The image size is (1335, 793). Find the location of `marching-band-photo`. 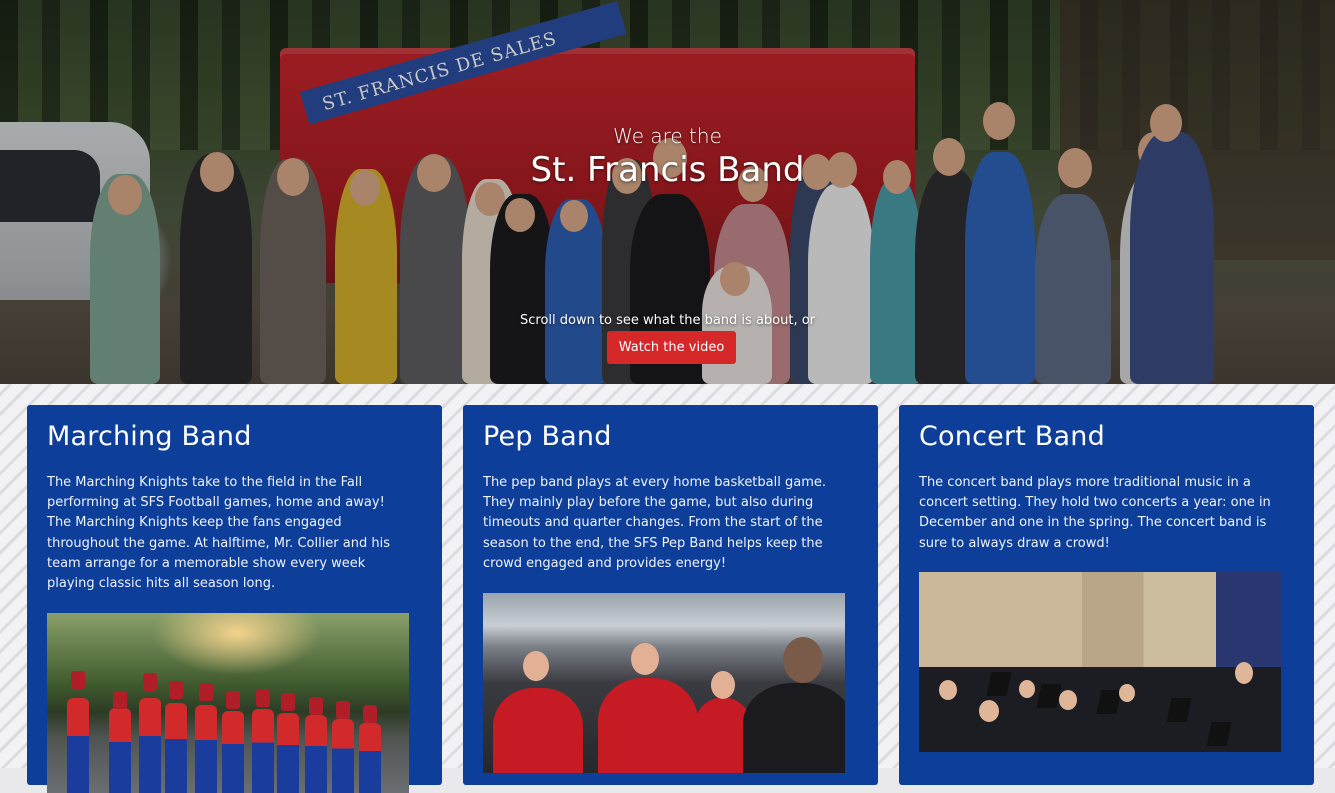

marching-band-photo is located at coordinates (228, 703).